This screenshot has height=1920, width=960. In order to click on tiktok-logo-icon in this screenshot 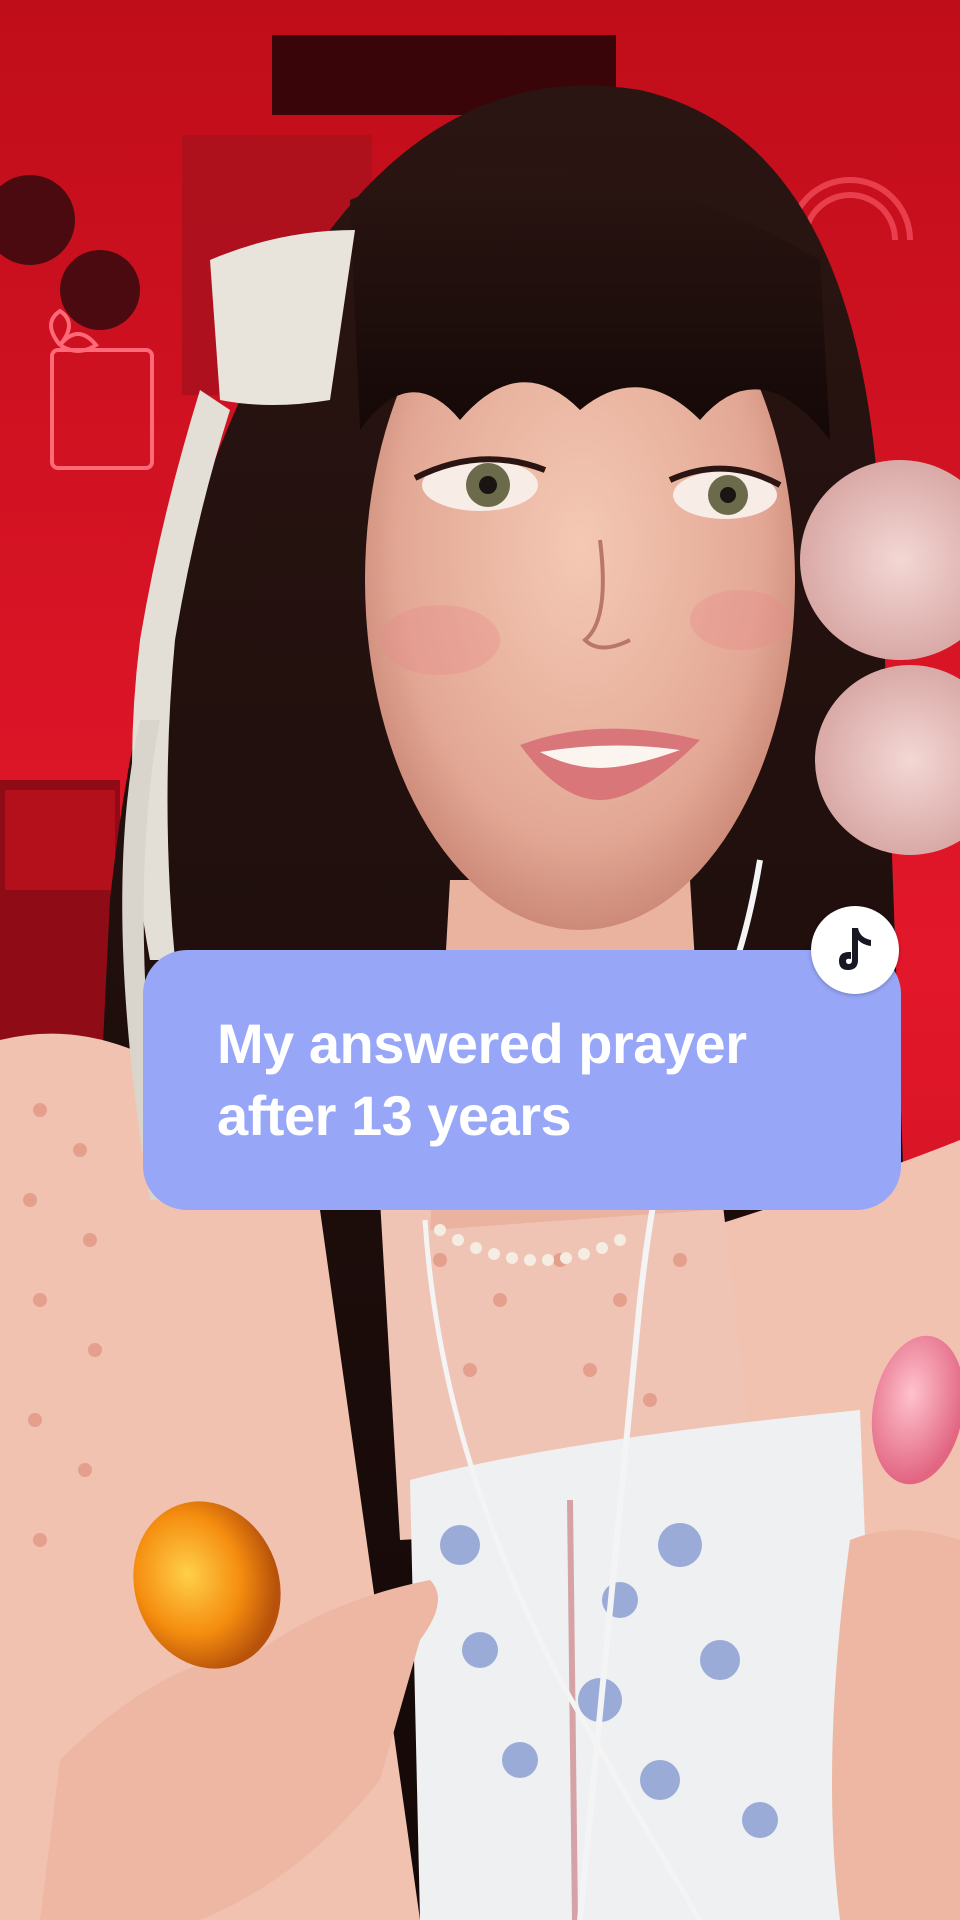, I will do `click(855, 949)`.